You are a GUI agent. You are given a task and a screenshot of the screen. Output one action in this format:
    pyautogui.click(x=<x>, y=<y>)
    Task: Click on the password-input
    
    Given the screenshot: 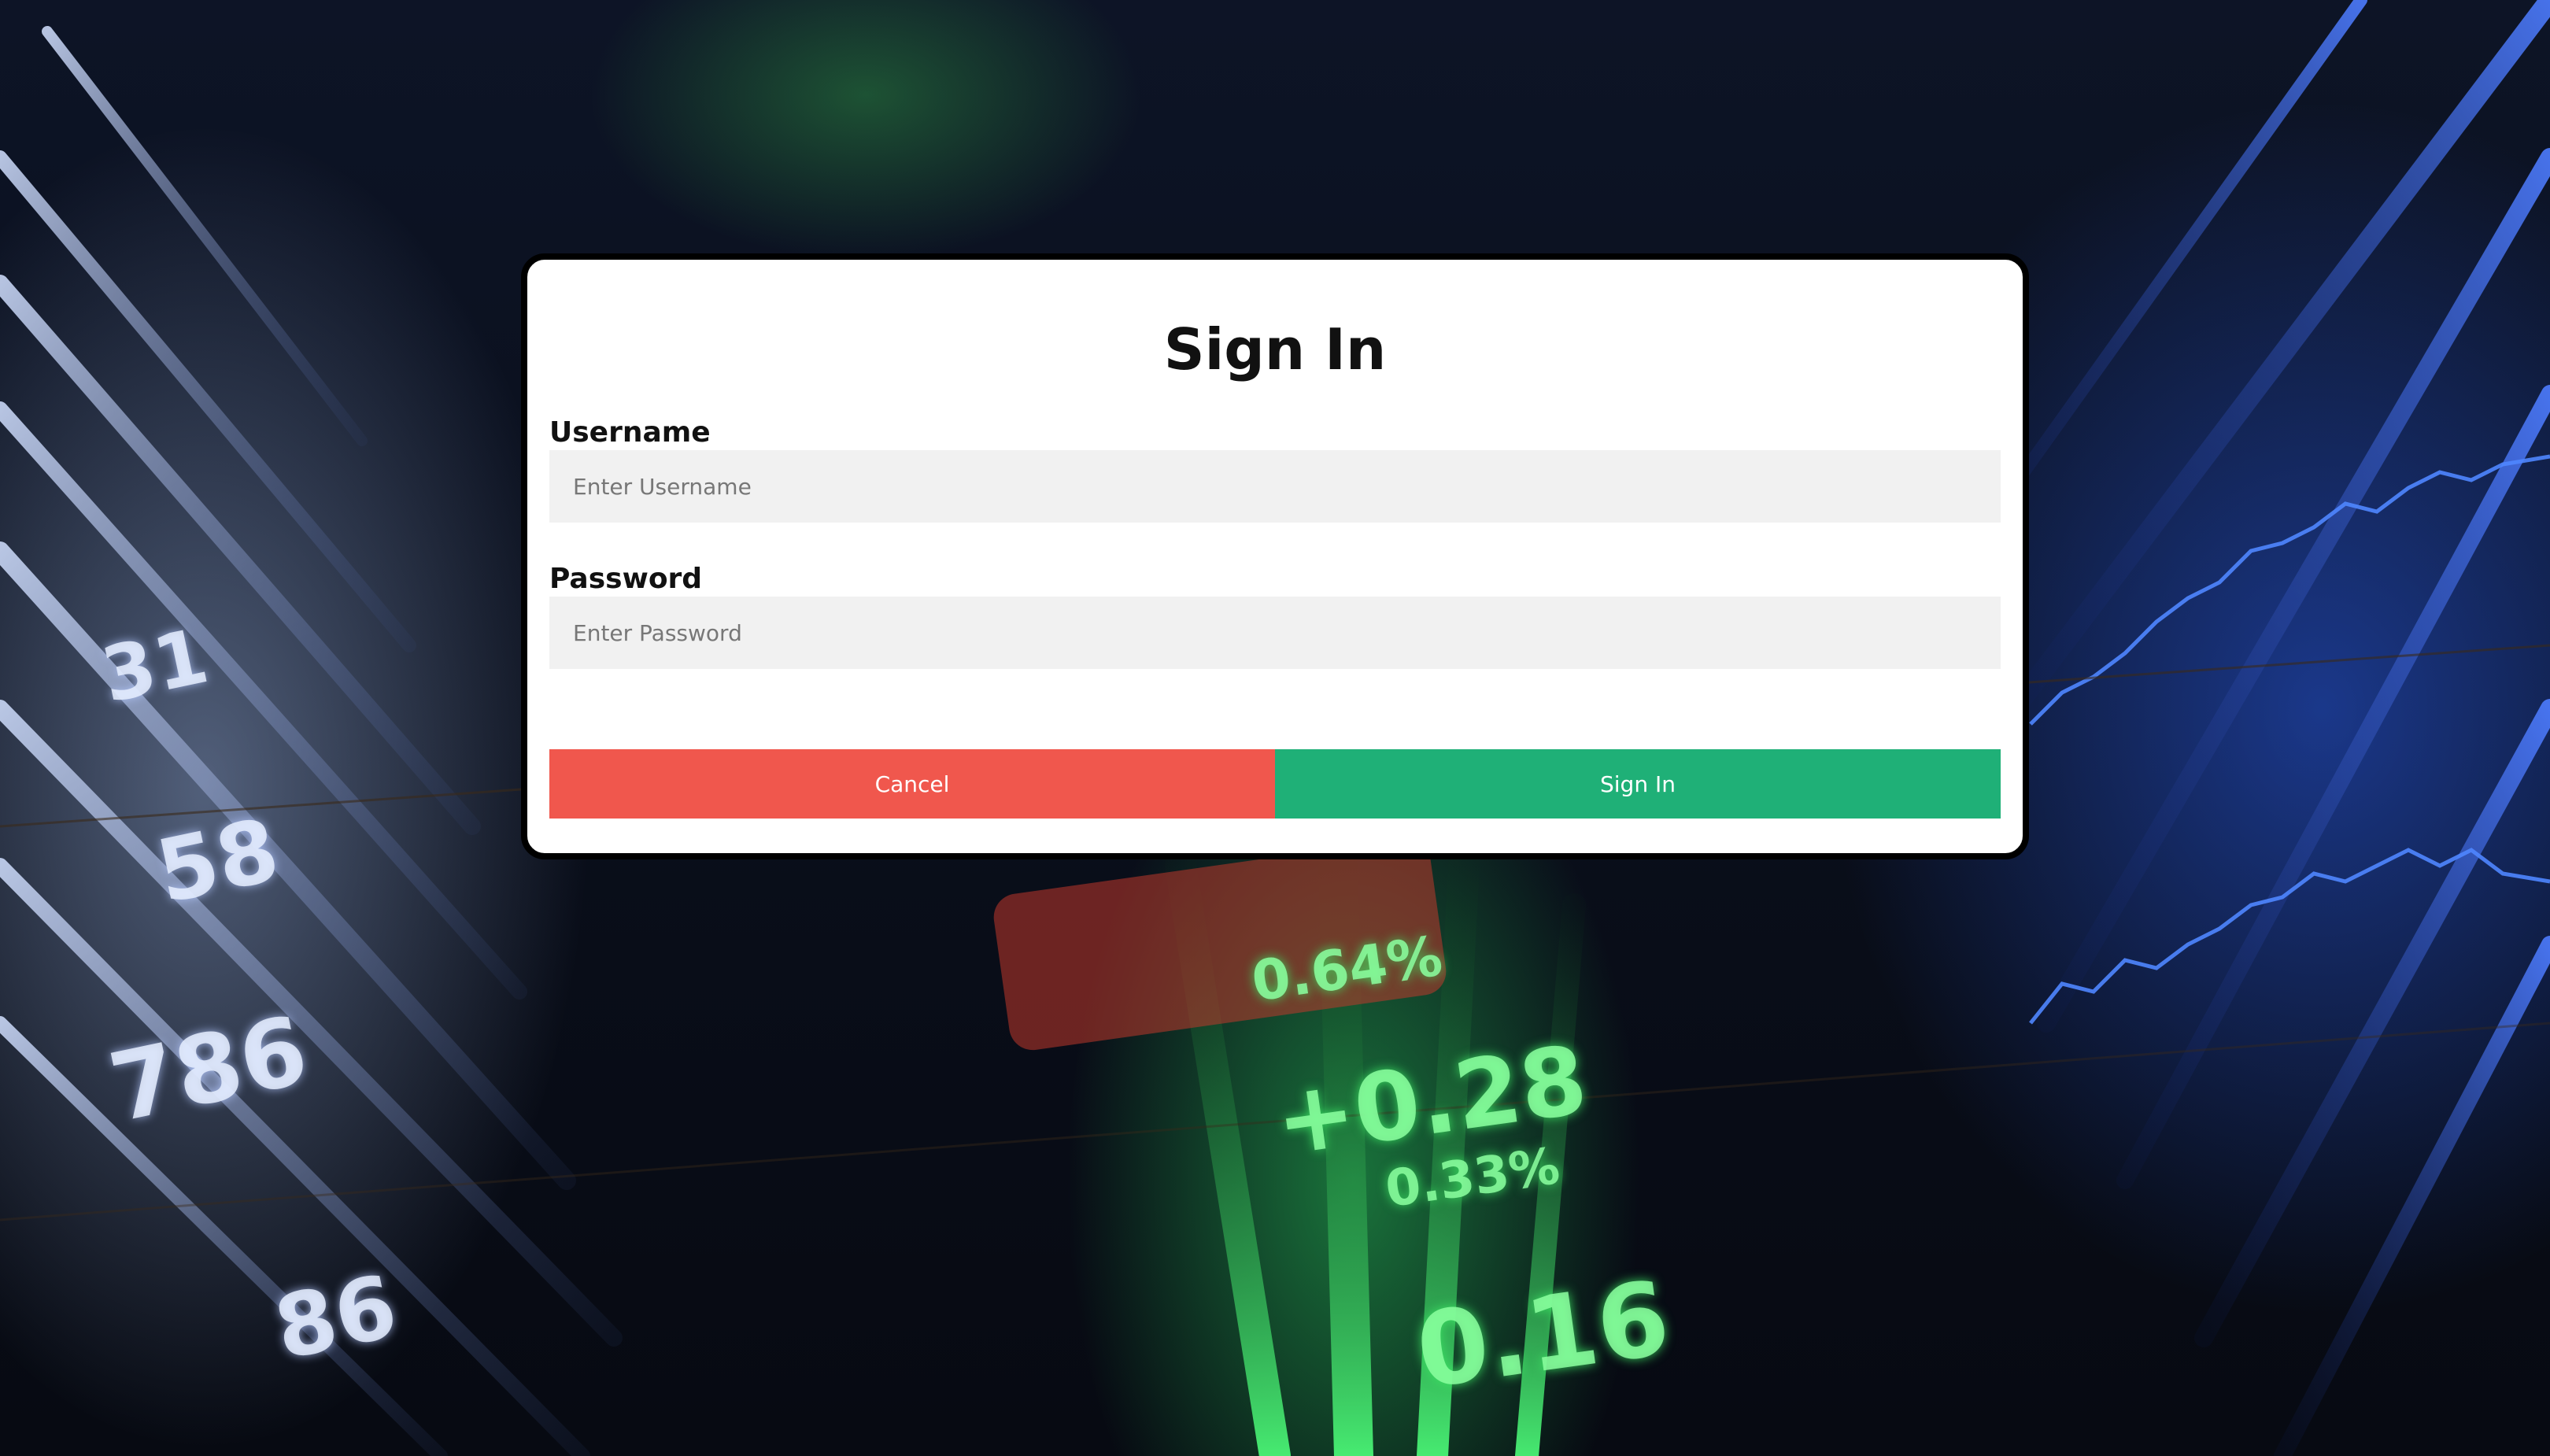 What is the action you would take?
    pyautogui.click(x=1275, y=633)
    